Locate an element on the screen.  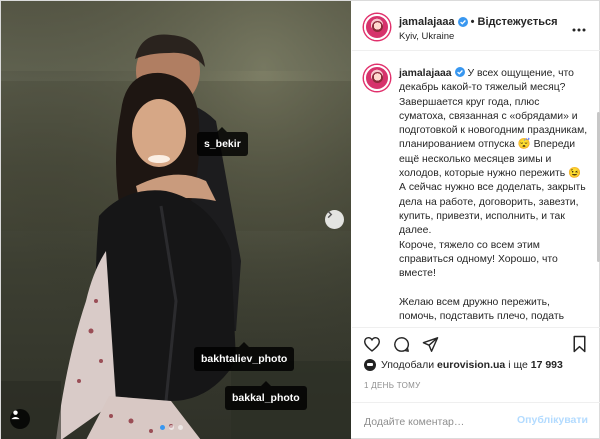
following-button: Відстежується is located at coordinates (518, 22).